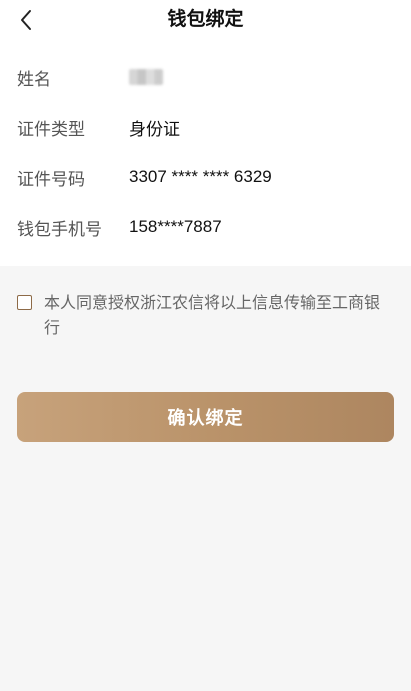 The image size is (411, 691). I want to click on consent-section: 本人同意授权浙江农信将以上信息传输至工商银行, so click(205, 303).